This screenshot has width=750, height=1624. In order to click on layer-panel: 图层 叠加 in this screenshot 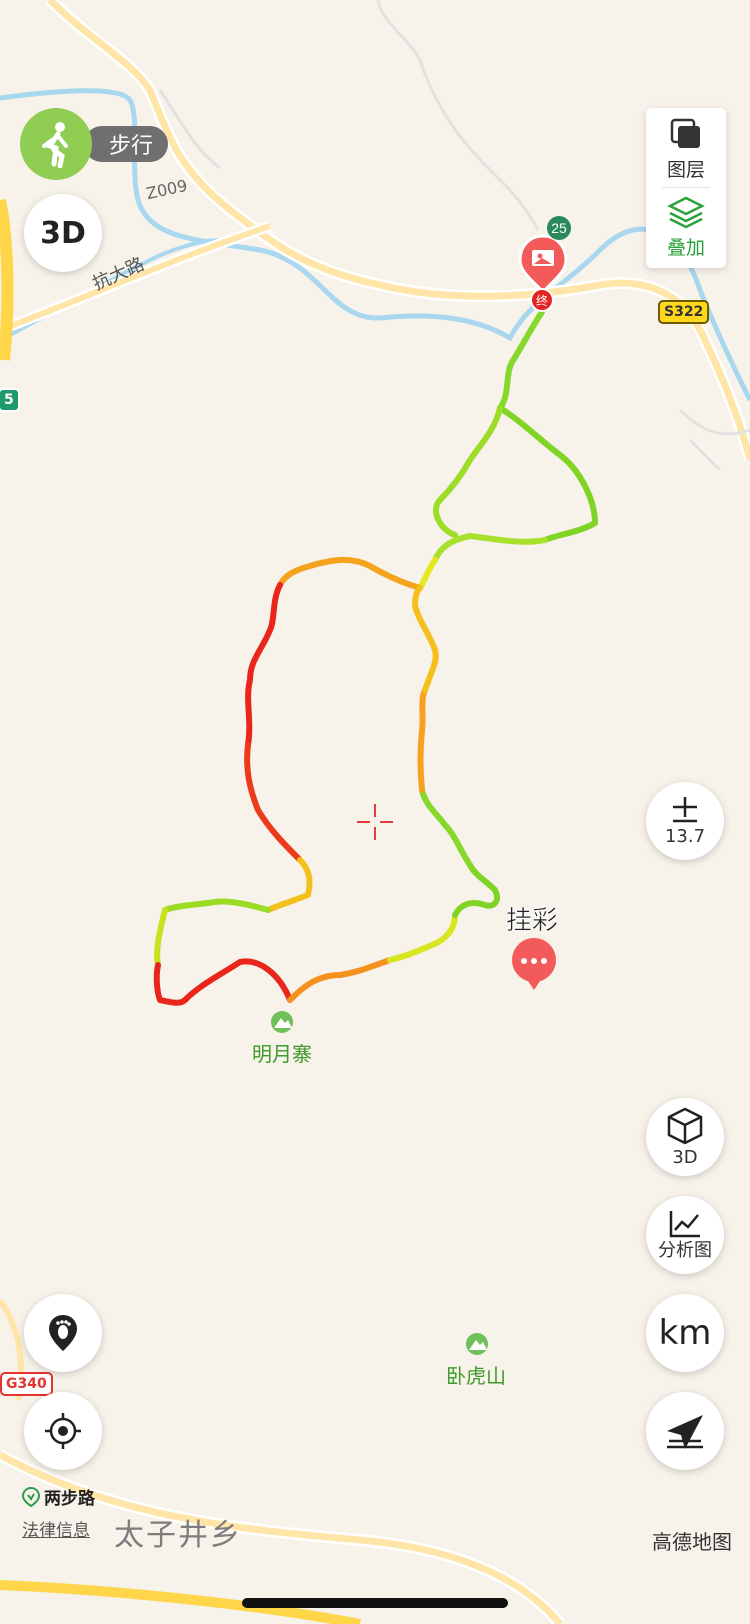, I will do `click(686, 188)`.